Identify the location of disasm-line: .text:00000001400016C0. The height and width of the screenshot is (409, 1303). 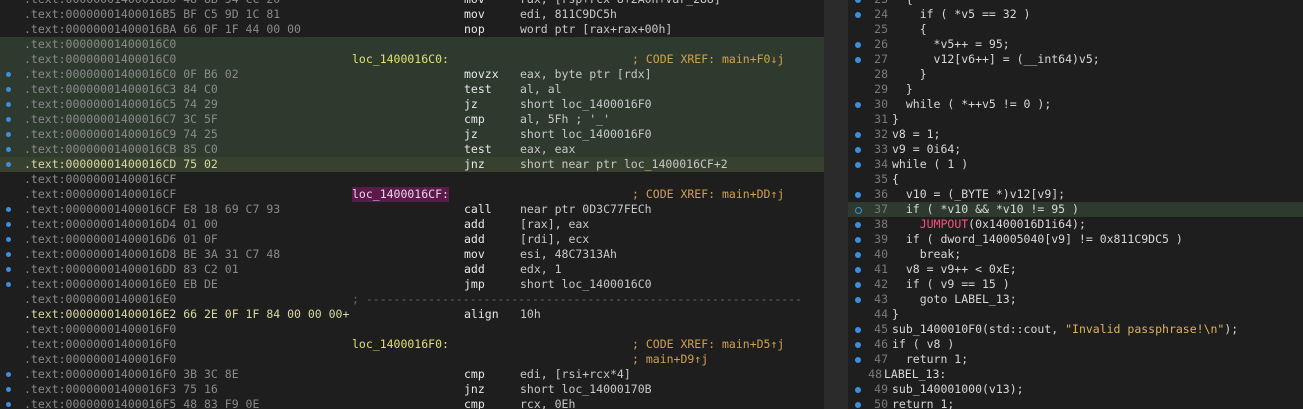
(412, 44).